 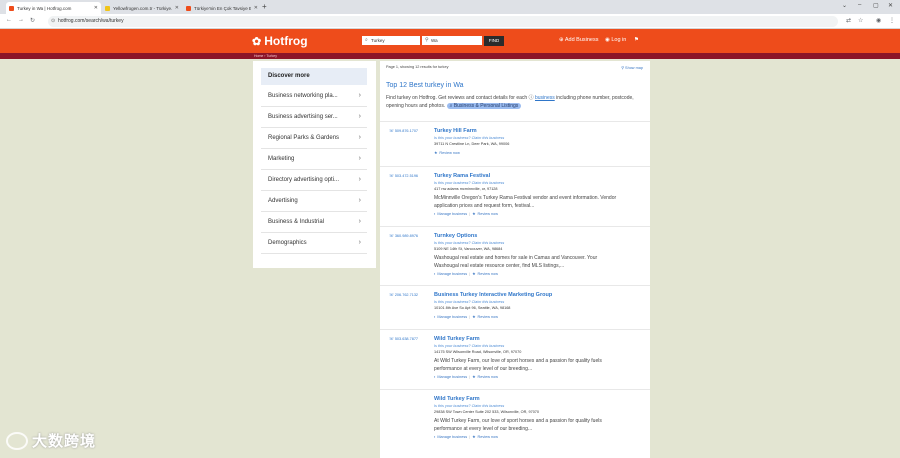 What do you see at coordinates (314, 201) in the screenshot?
I see `sidebar-item-advertising: Advertising ›` at bounding box center [314, 201].